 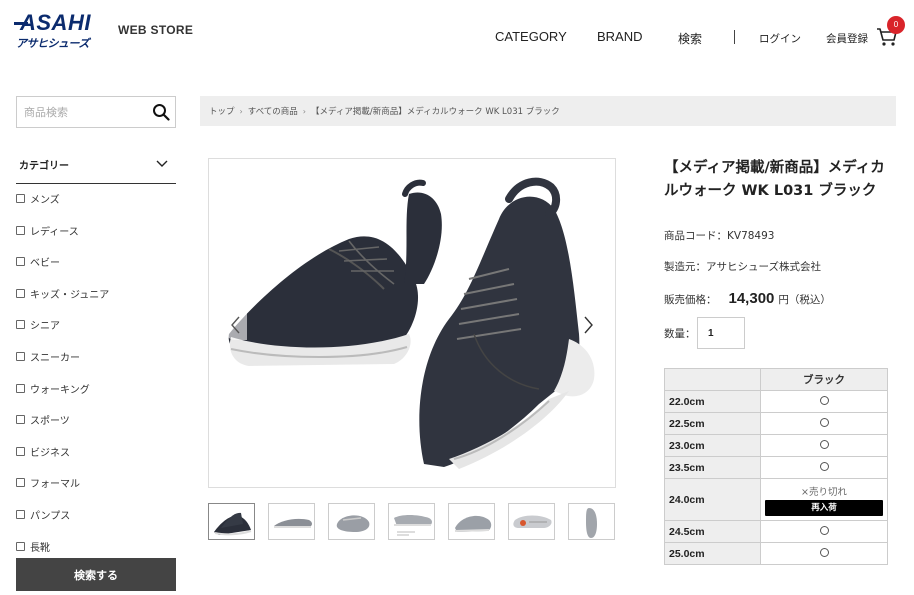 What do you see at coordinates (70, 295) in the screenshot?
I see `category-label: キッズ・ジュニア` at bounding box center [70, 295].